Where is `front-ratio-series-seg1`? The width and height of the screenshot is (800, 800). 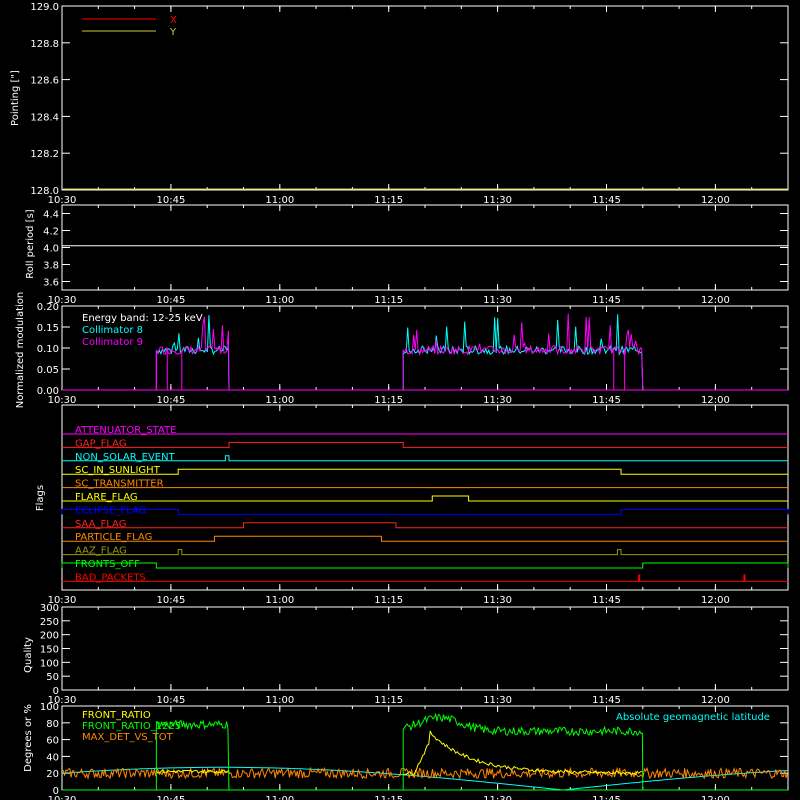
front-ratio-series-seg1 is located at coordinates (522, 753).